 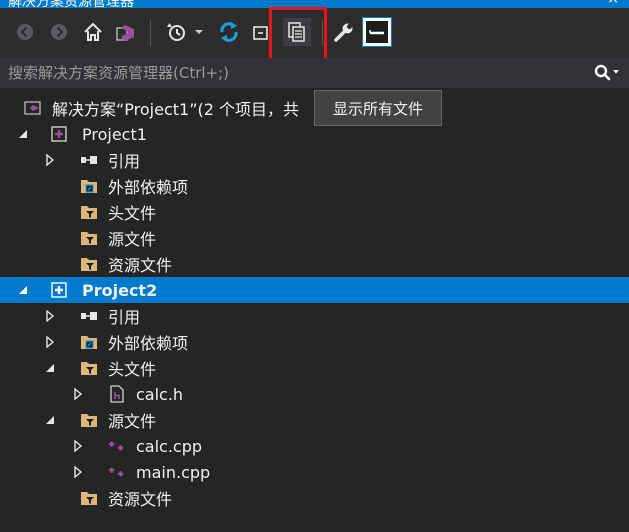 I want to click on tree-item-project2: Project2, so click(x=314, y=290).